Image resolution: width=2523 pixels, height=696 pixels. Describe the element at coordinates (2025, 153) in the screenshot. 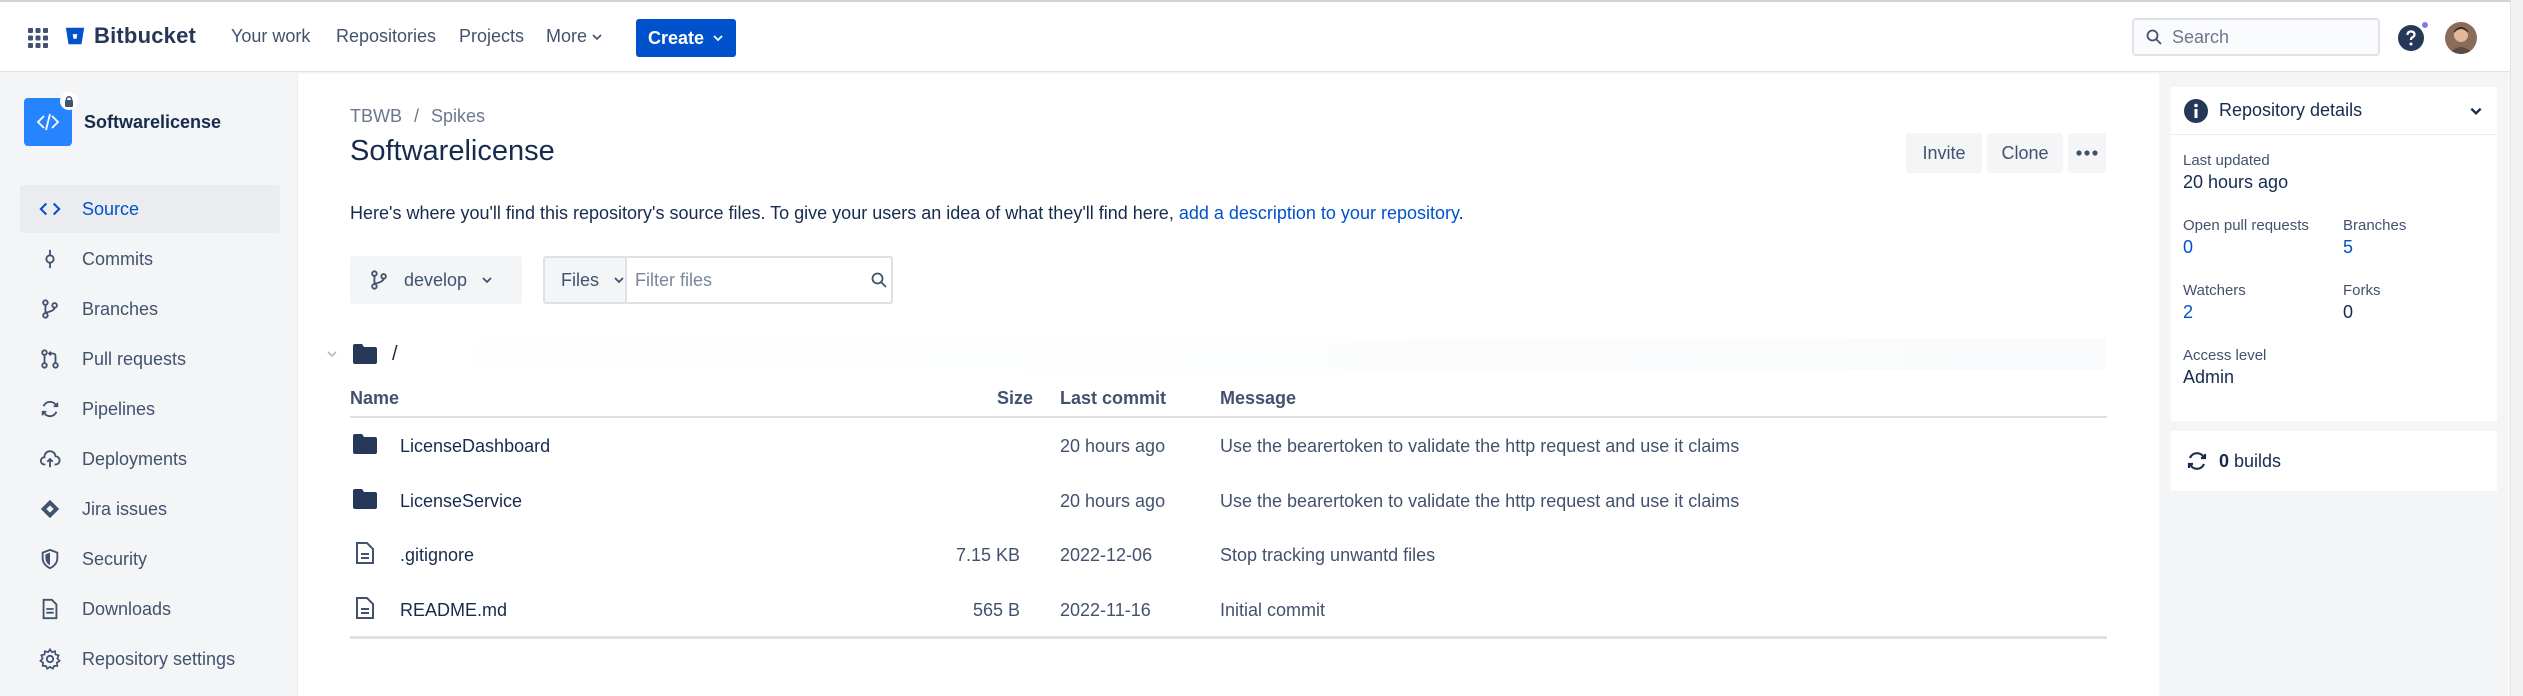

I see `clone-button: Clone` at that location.